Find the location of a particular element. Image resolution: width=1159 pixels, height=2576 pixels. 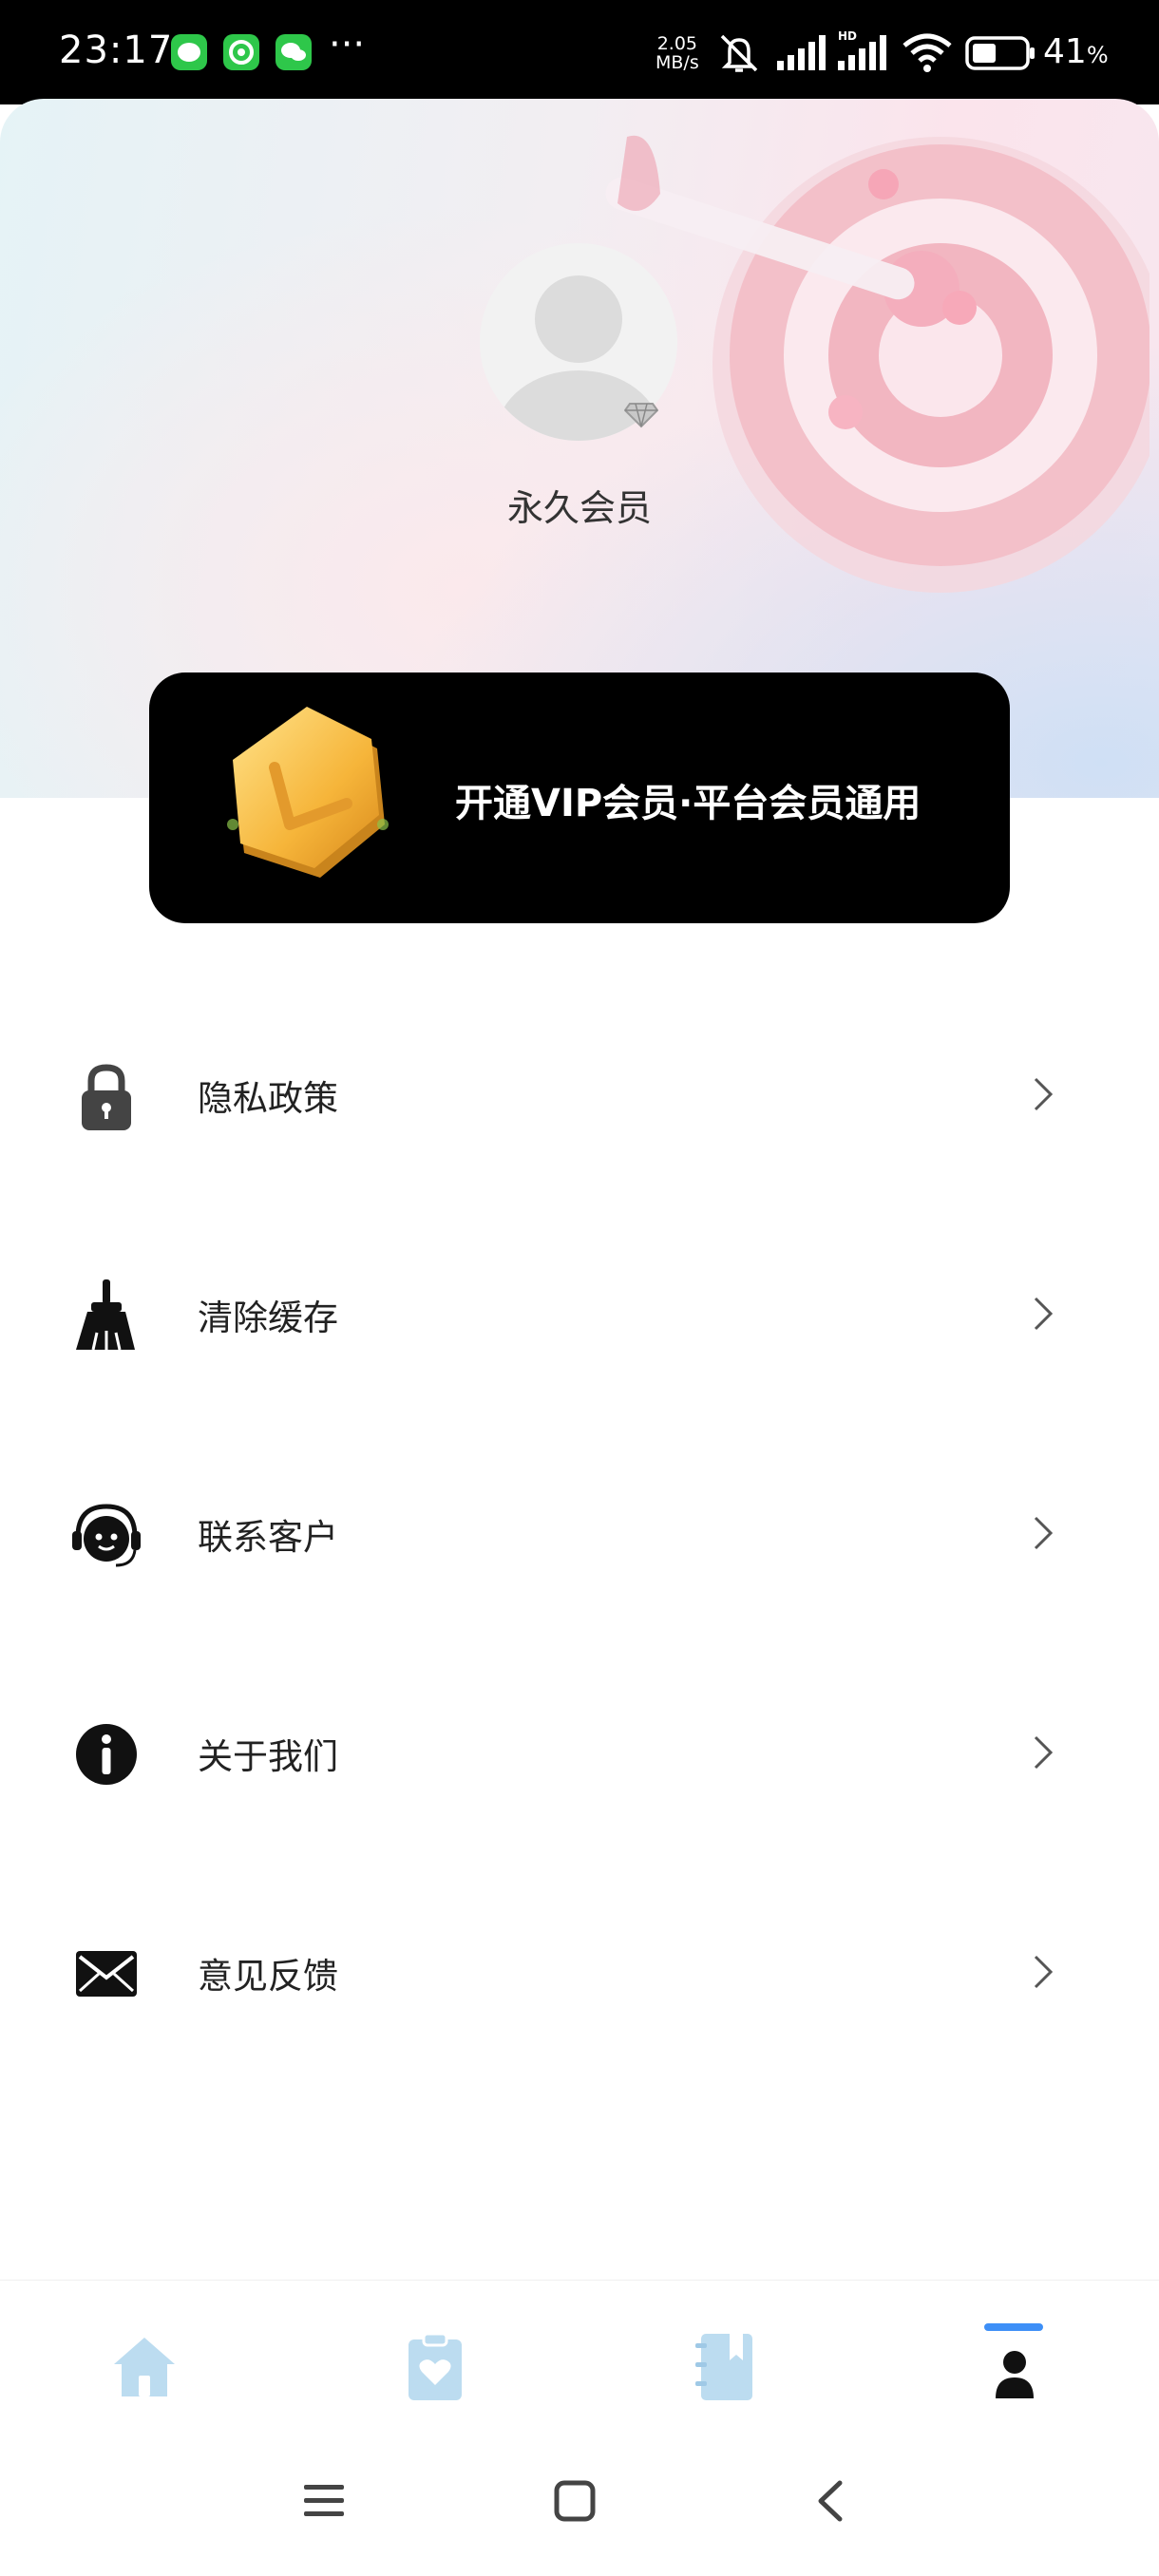

info-icon is located at coordinates (106, 1754).